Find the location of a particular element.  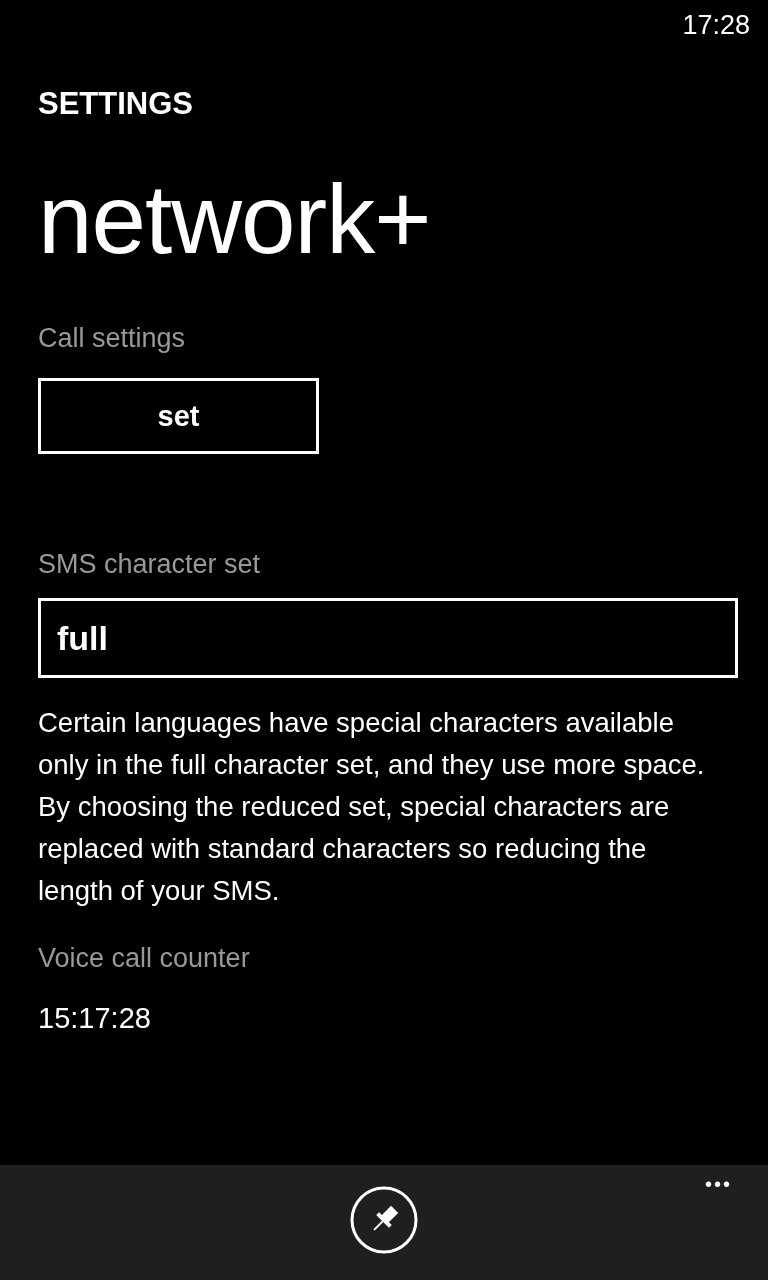

setting-value: 15:17:28 is located at coordinates (94, 1018).